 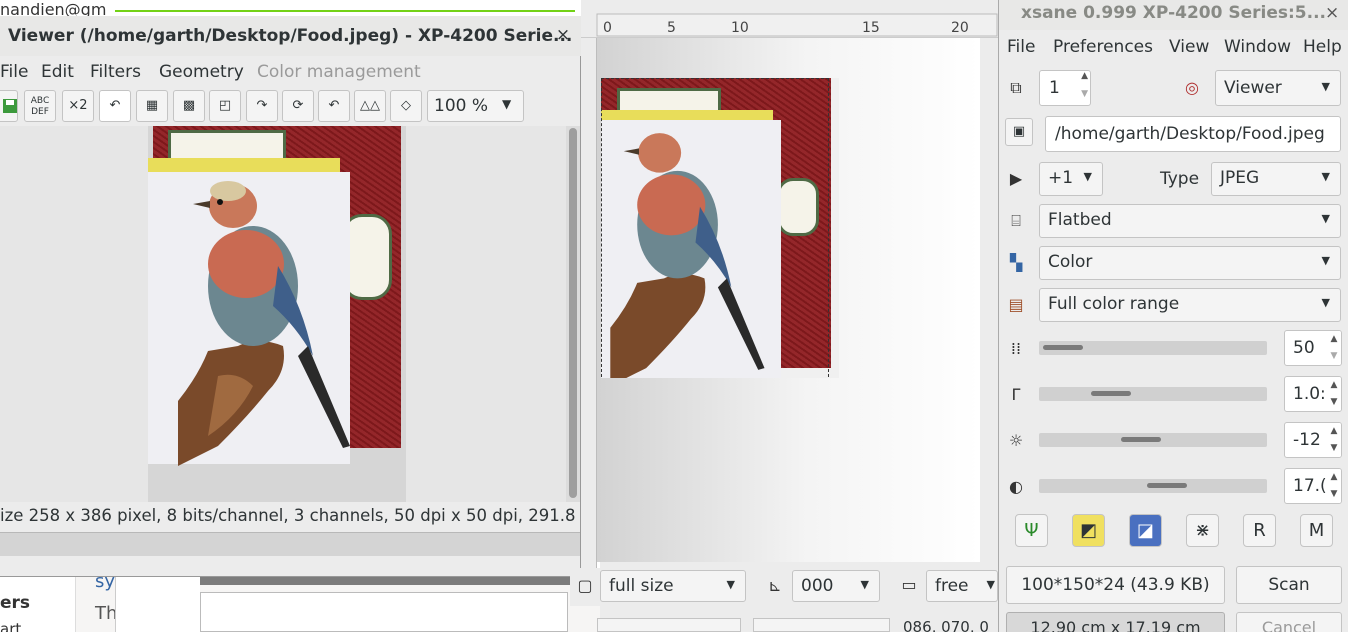 I want to click on crop-icon: ◰, so click(x=225, y=105).